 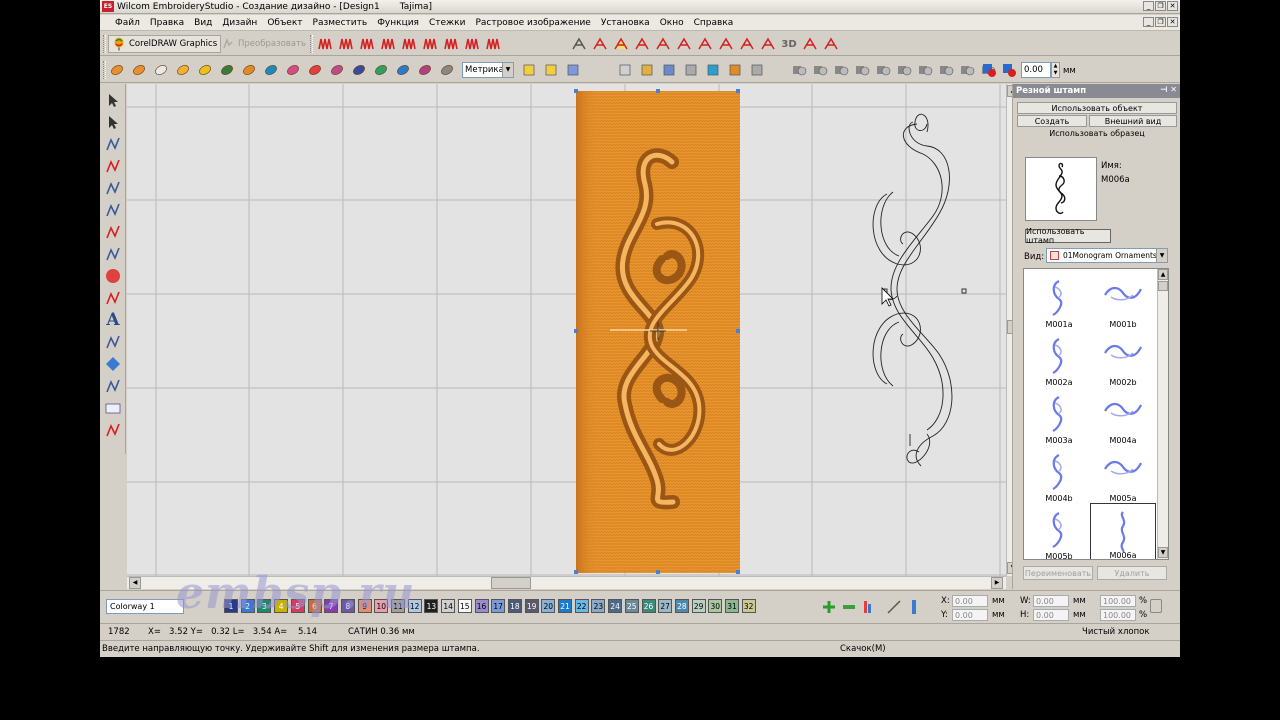 I want to click on satin-column-icon, so click(x=346, y=44).